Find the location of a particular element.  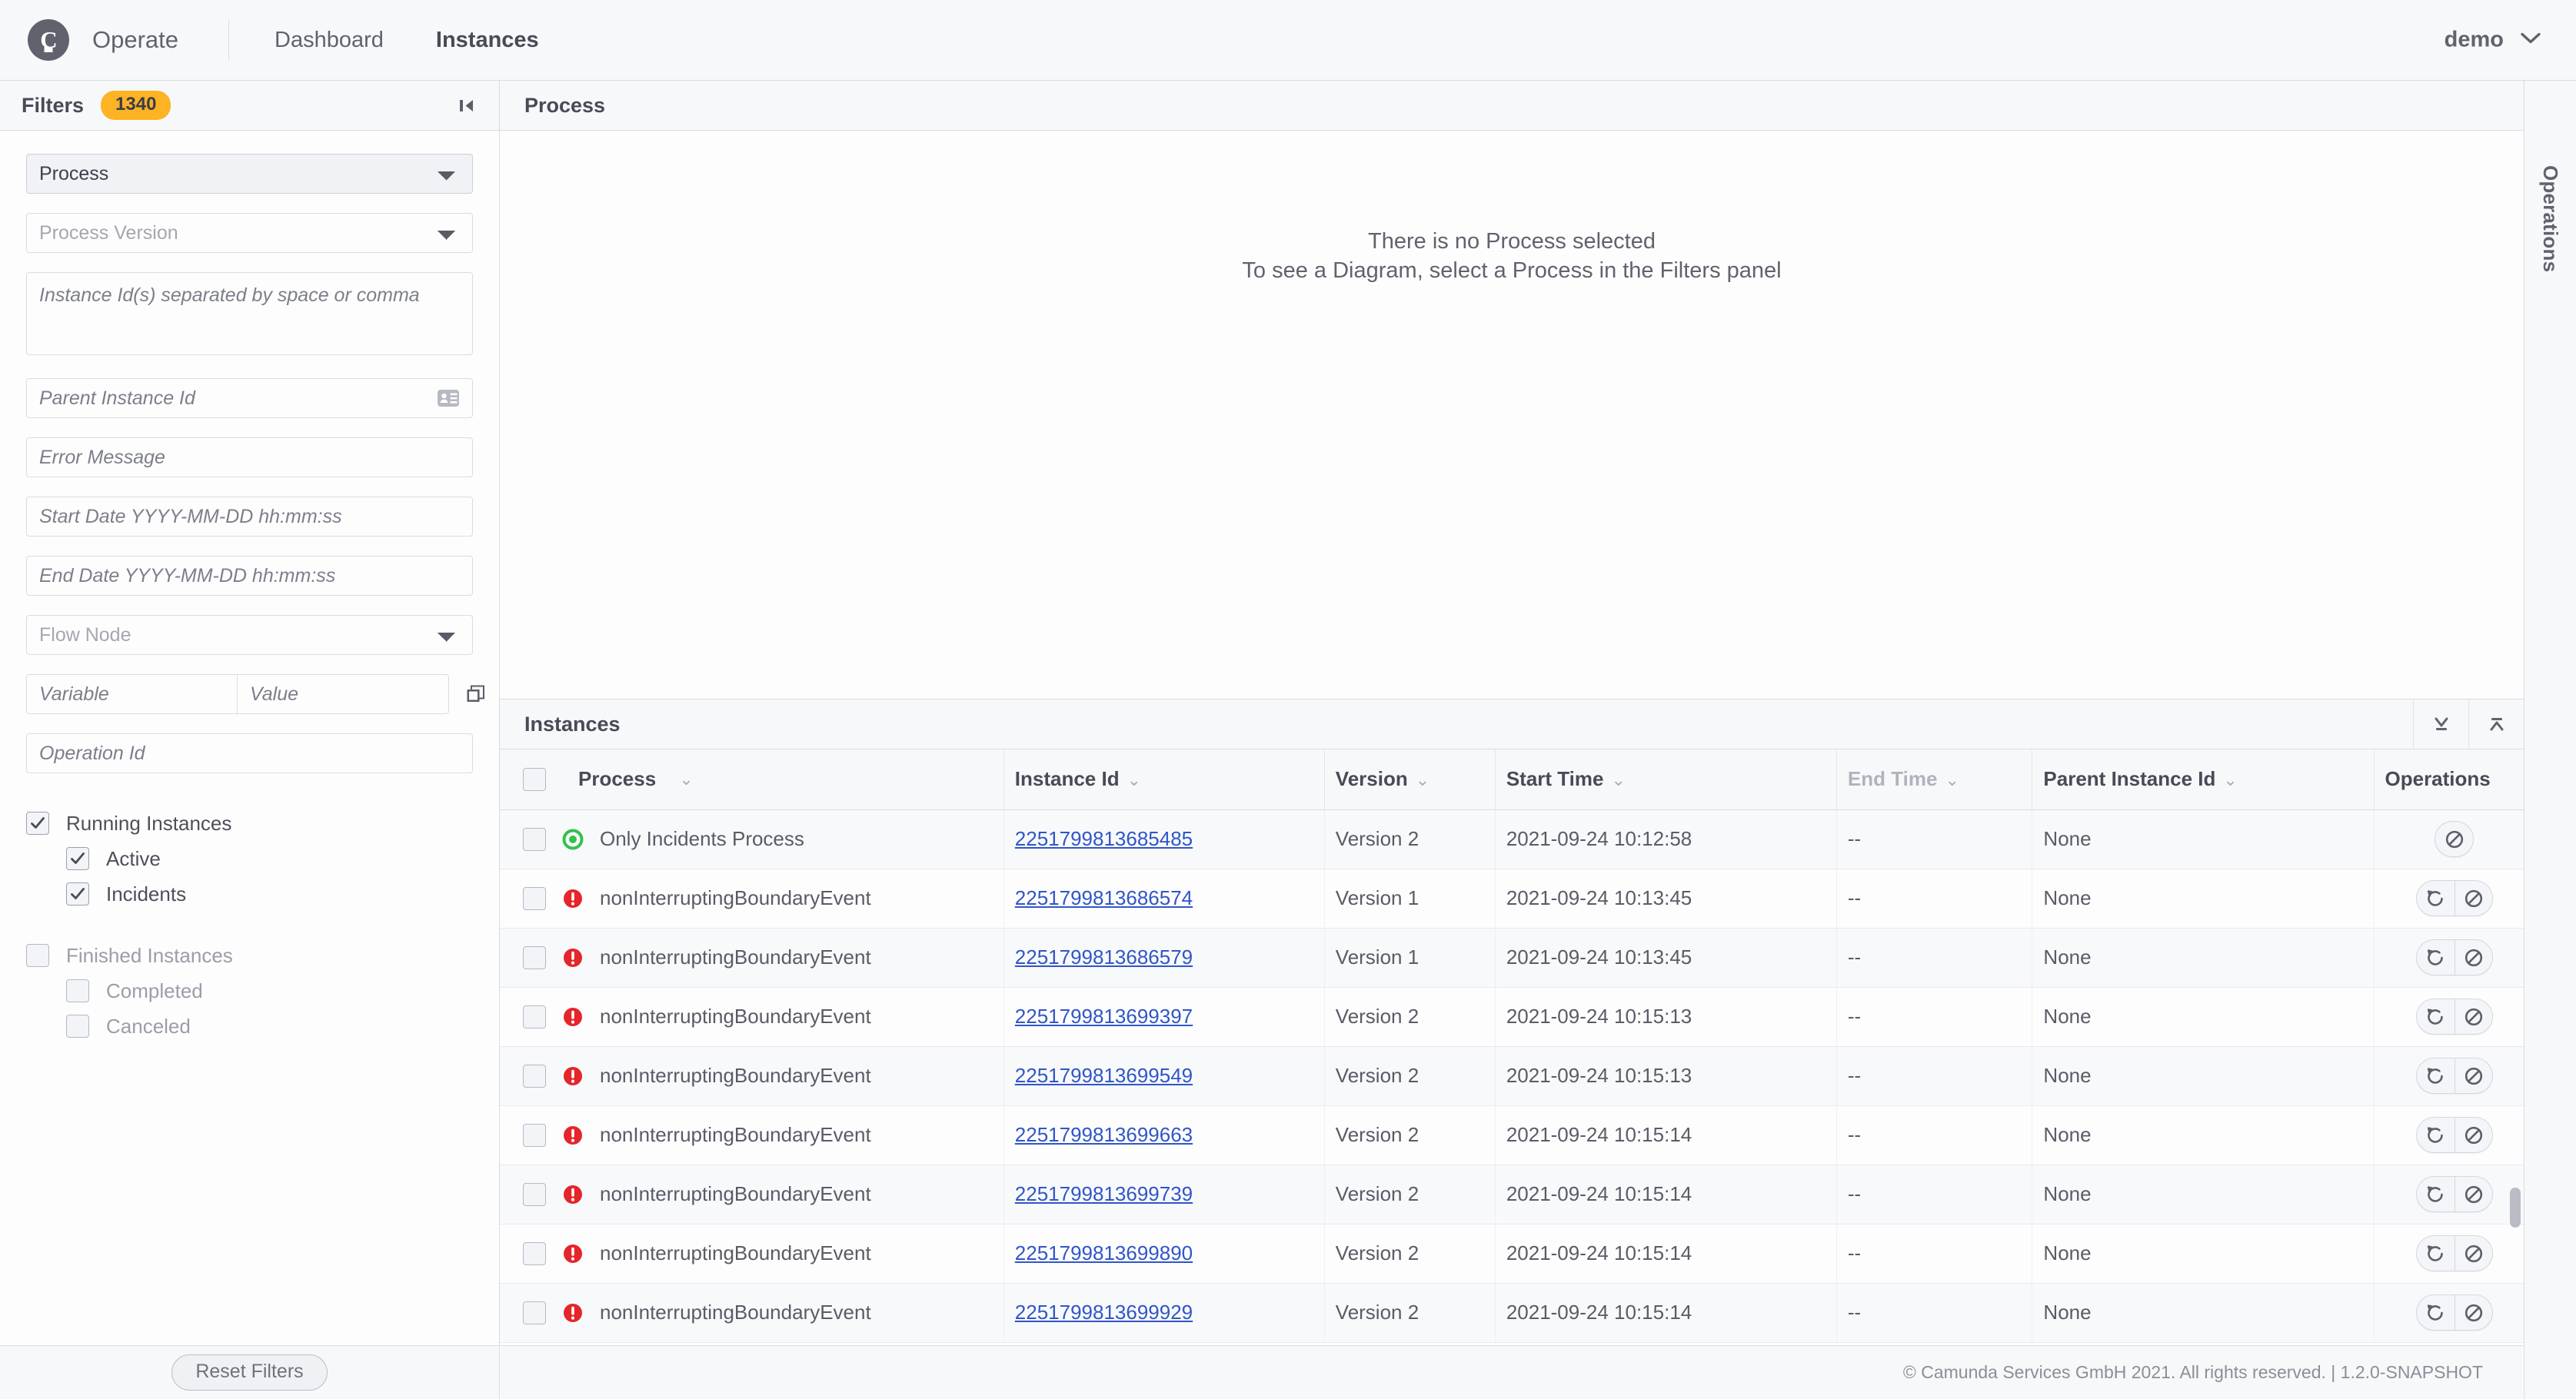

cell-instance-id: 2251799813686579 is located at coordinates (1164, 958).